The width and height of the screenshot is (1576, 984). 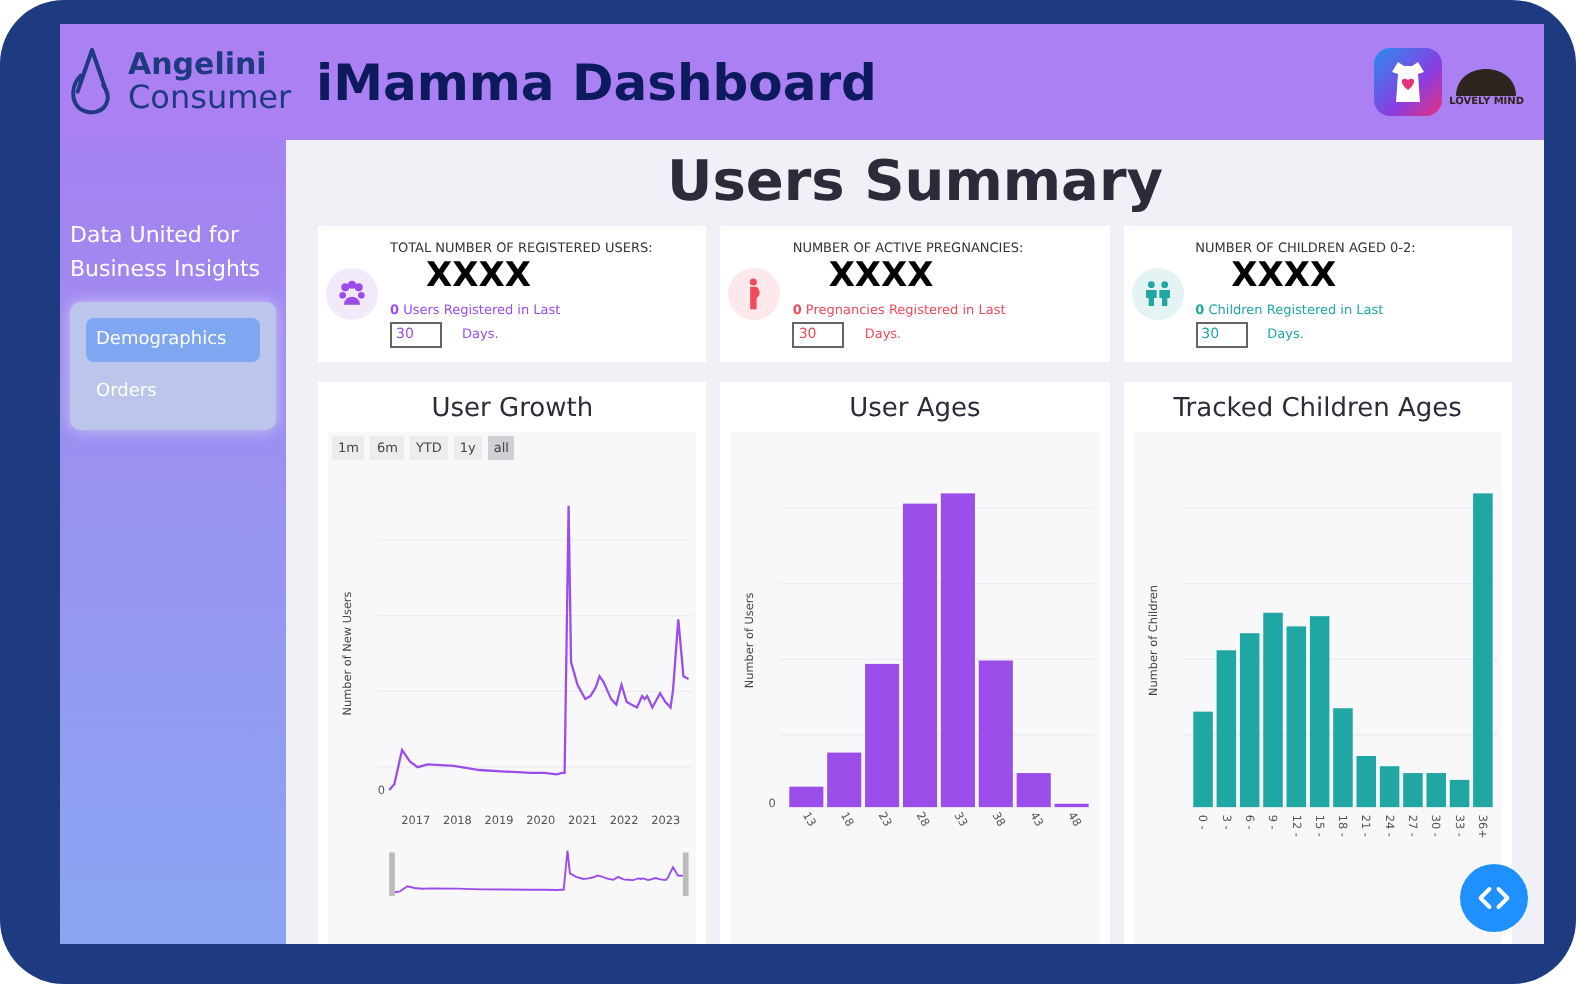 I want to click on dashboard-title: iMamma Dashboard, so click(x=597, y=82).